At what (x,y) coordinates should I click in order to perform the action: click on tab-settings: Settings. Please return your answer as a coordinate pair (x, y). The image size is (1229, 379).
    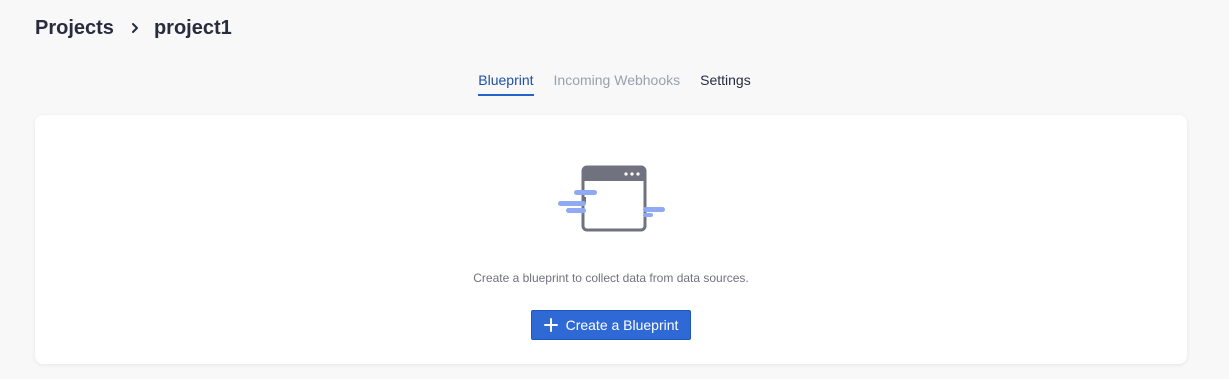
    Looking at the image, I should click on (725, 83).